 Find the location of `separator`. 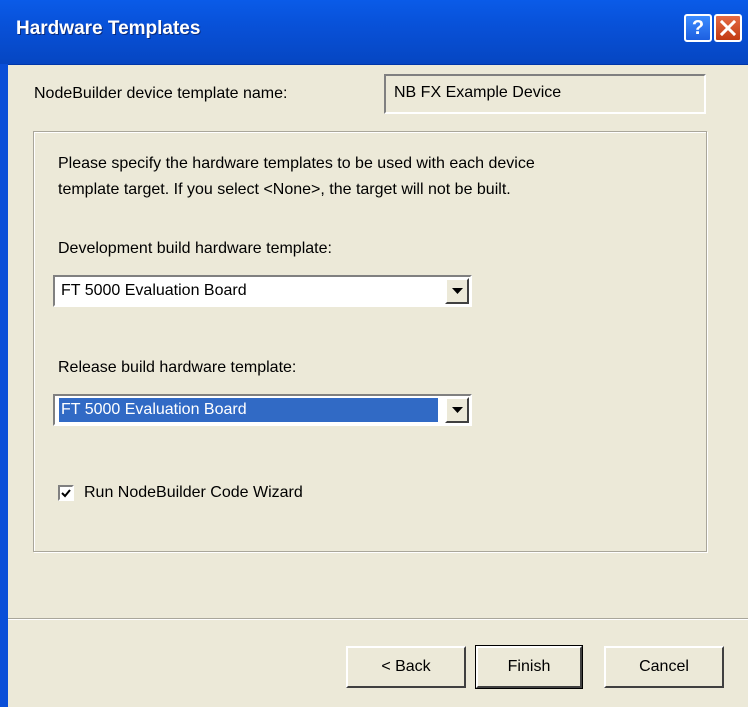

separator is located at coordinates (378, 619).